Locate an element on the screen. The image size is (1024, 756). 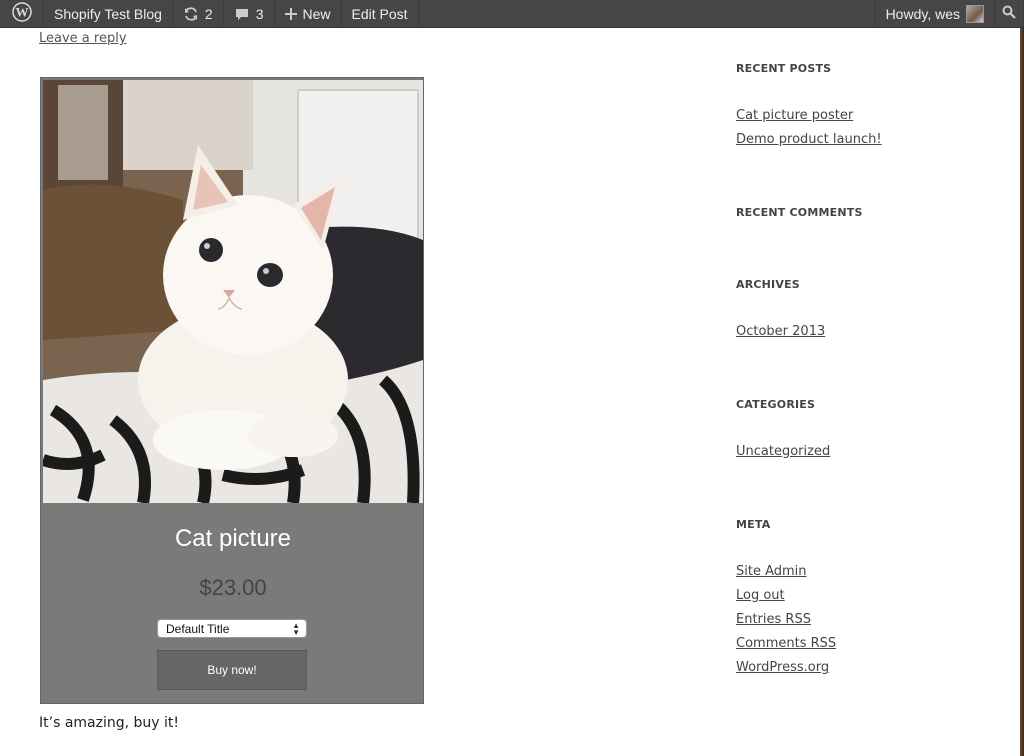
edit-post-label: Edit Post is located at coordinates (379, 13).